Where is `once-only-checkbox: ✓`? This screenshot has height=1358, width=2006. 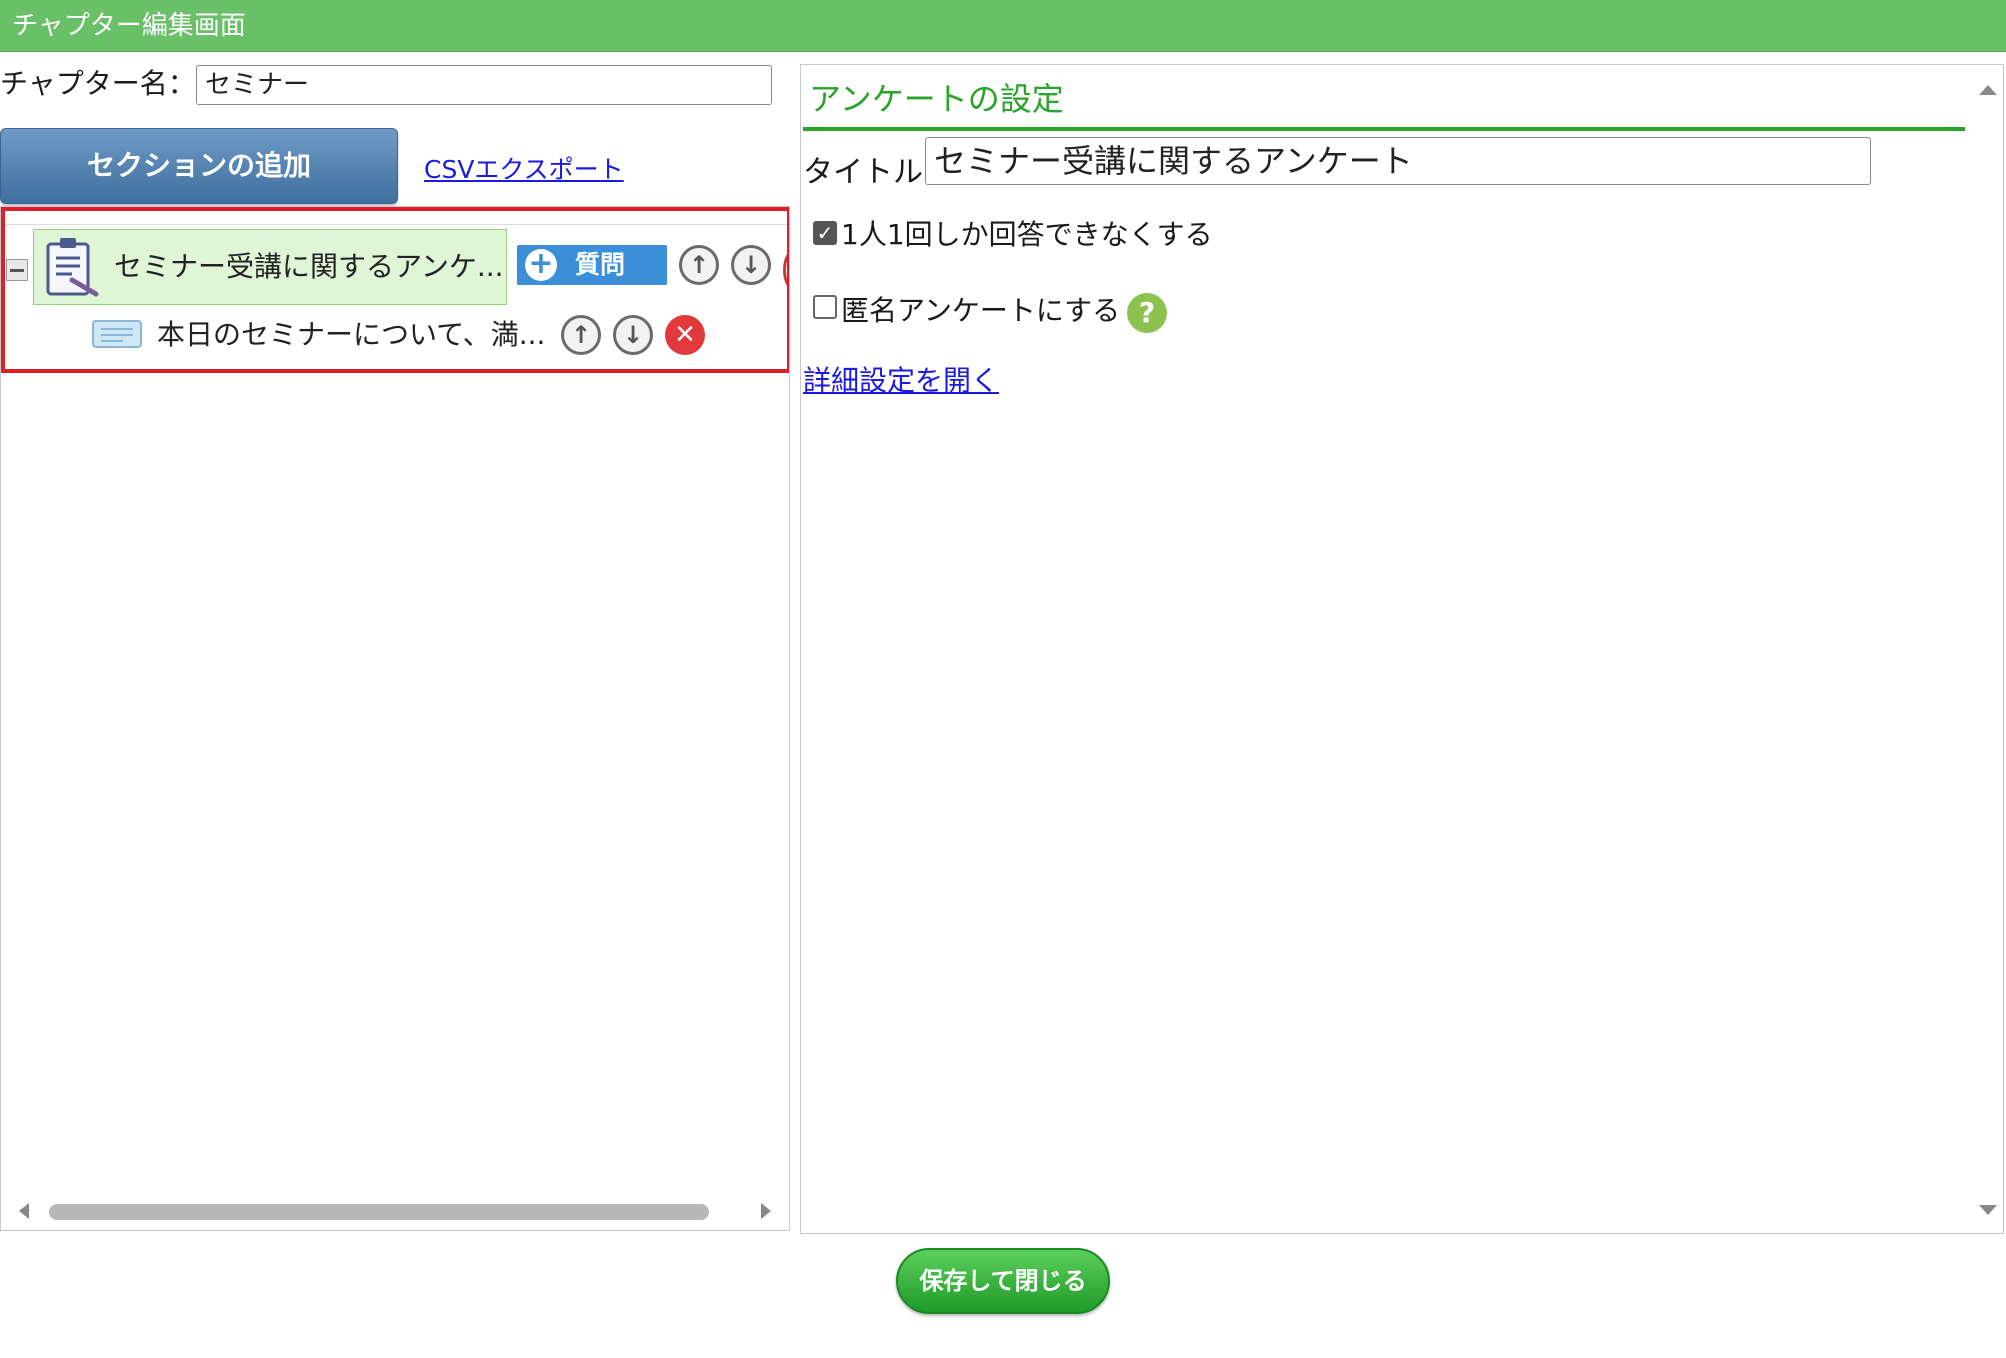 once-only-checkbox: ✓ is located at coordinates (825, 233).